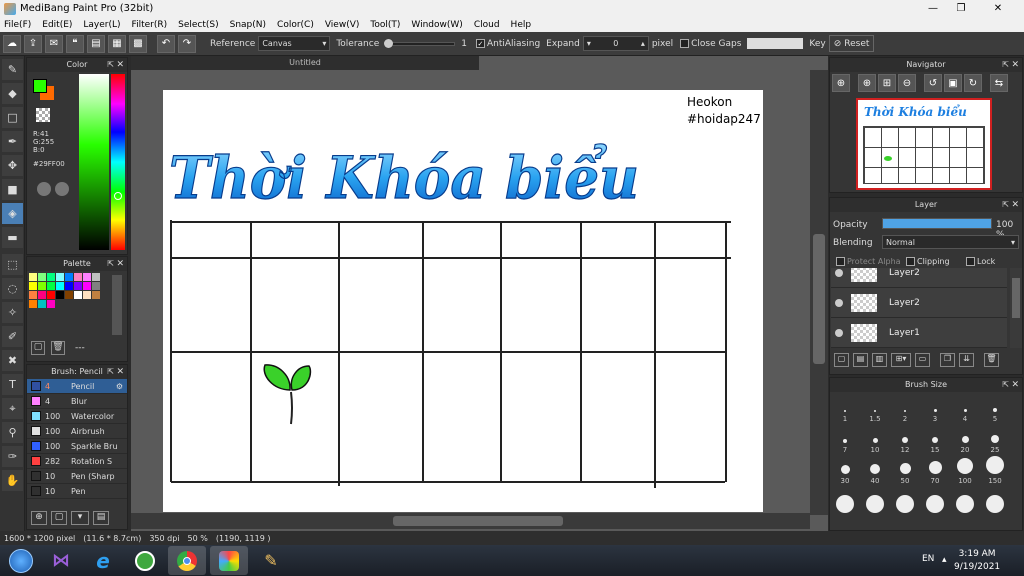 This screenshot has height=576, width=1024. What do you see at coordinates (995, 438) in the screenshot?
I see `brush-size-cell: 25` at bounding box center [995, 438].